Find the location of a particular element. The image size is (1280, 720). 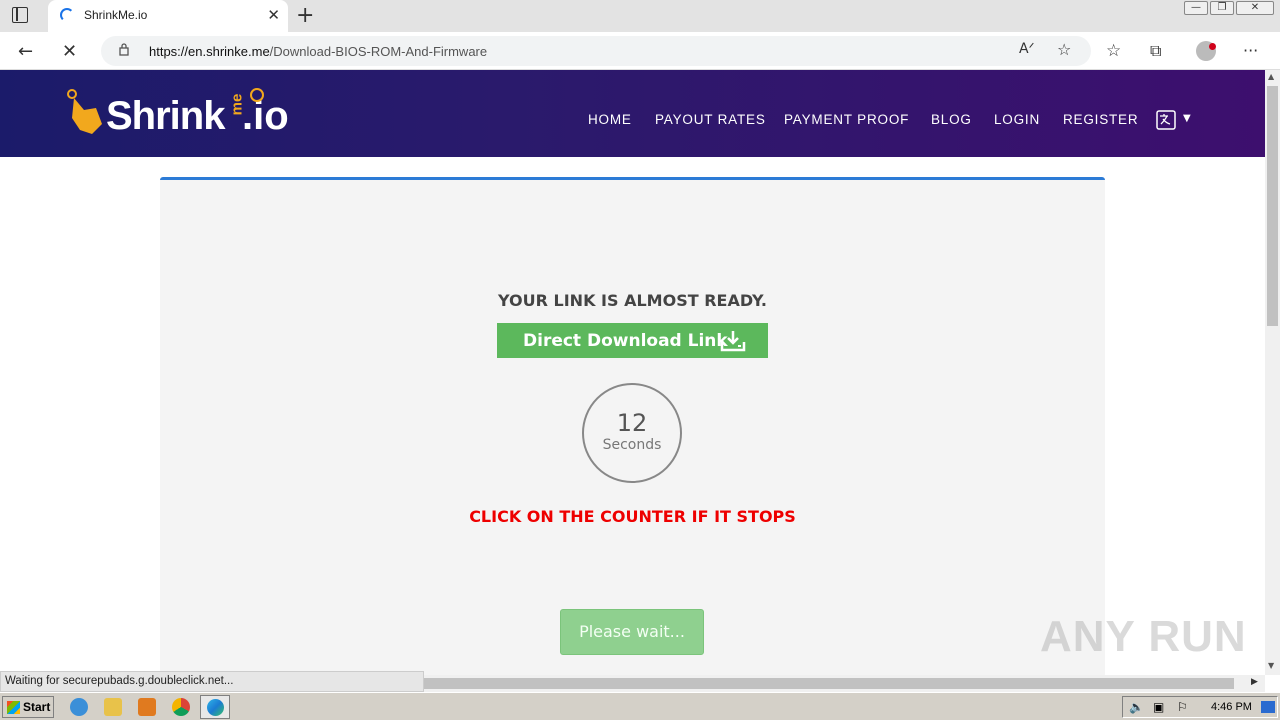

scroll-down-icon: ▼ is located at coordinates (1271, 665).